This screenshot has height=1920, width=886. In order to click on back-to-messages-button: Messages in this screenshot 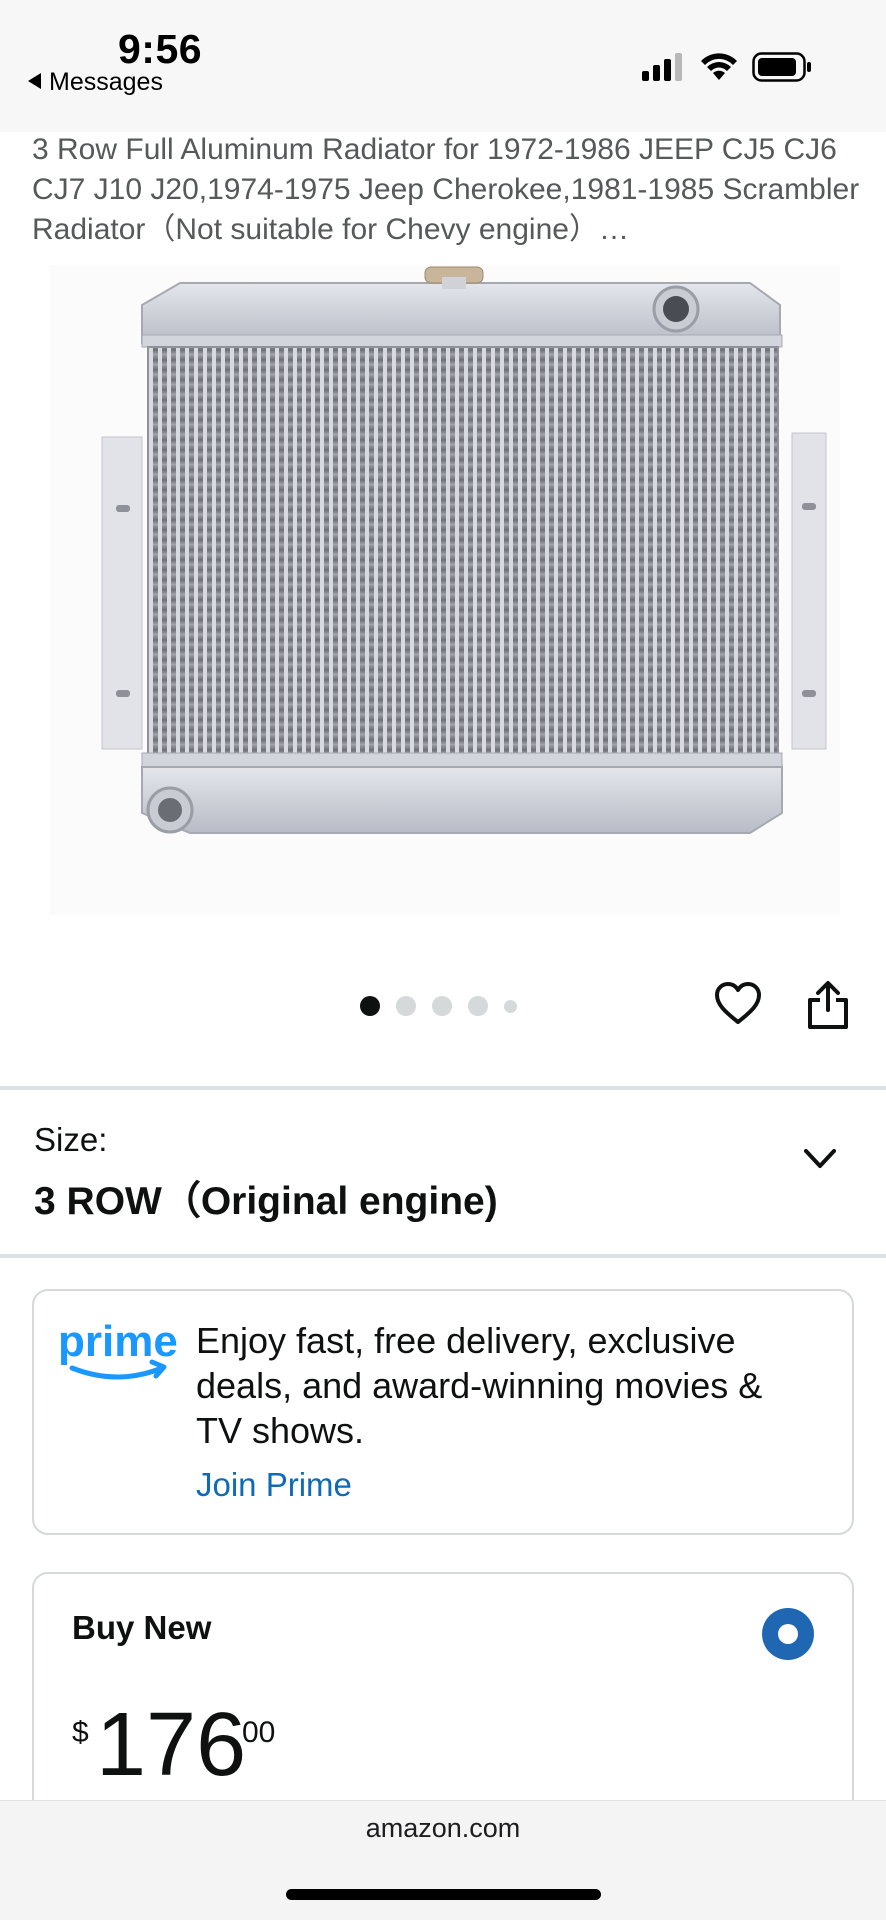, I will do `click(95, 82)`.